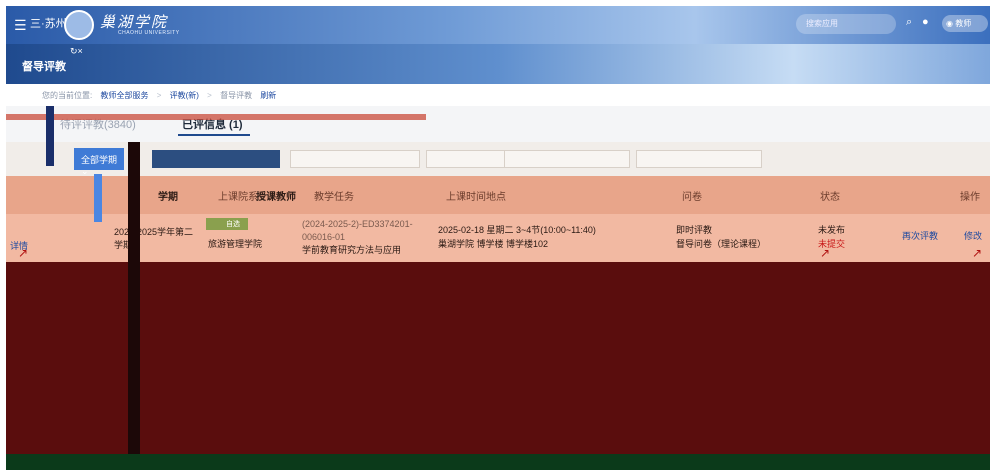 The height and width of the screenshot is (474, 992). I want to click on breadcrumb-item-services: 教师全部服务, so click(124, 95).